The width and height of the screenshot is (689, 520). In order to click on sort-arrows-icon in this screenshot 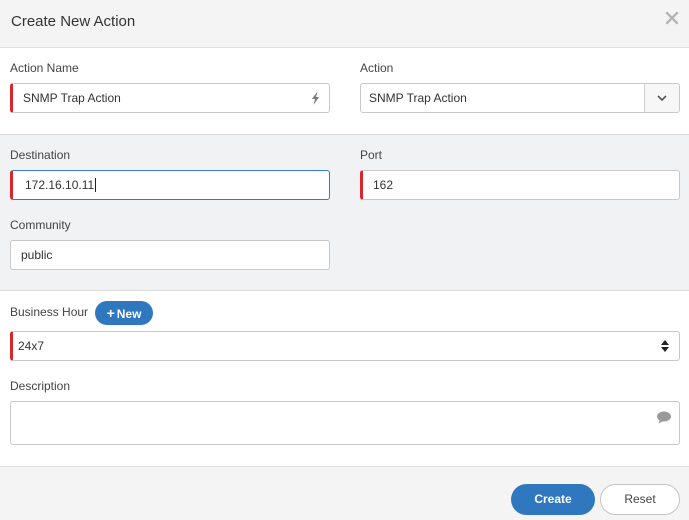, I will do `click(665, 346)`.